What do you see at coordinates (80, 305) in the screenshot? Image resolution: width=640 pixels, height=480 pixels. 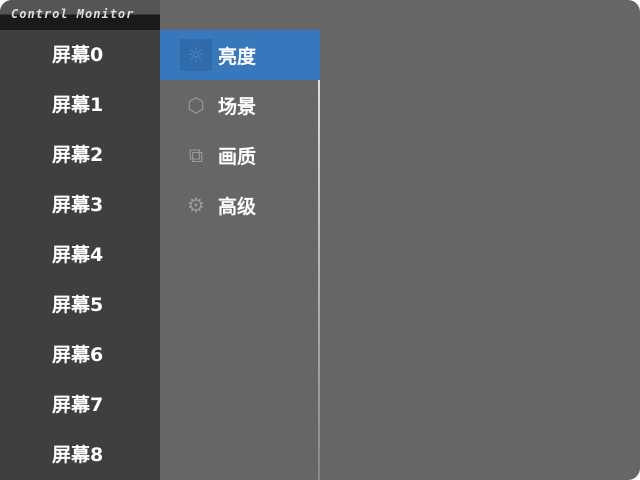 I see `screen-item-5: 屏幕5` at bounding box center [80, 305].